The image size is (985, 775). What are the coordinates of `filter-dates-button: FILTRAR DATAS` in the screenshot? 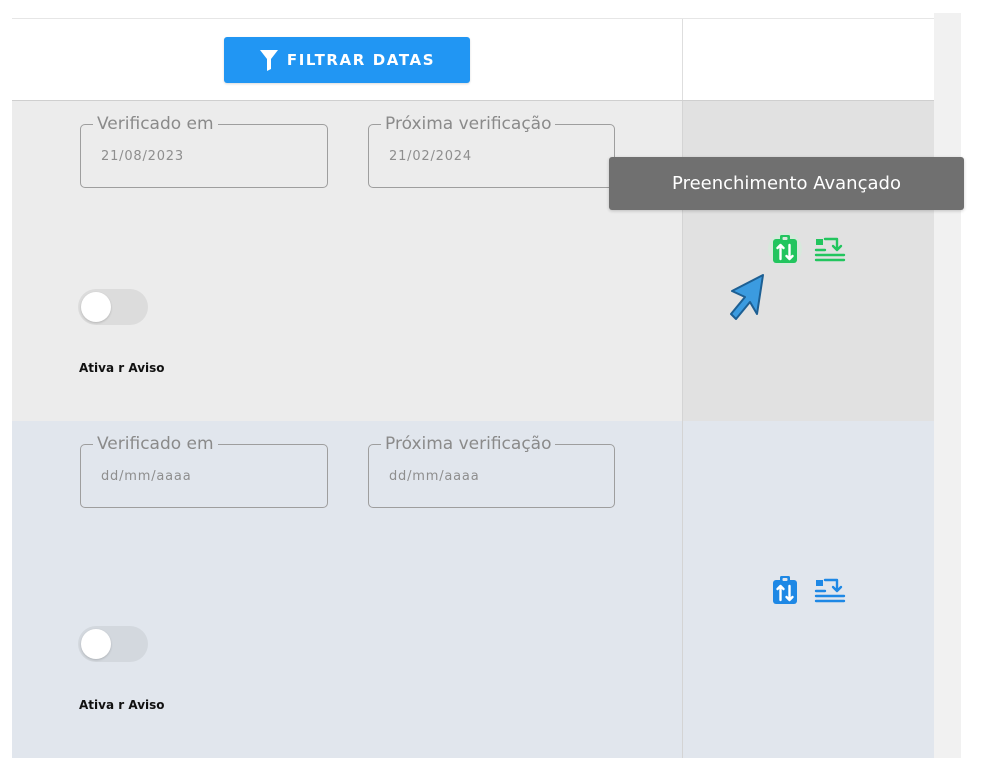 It's located at (347, 60).